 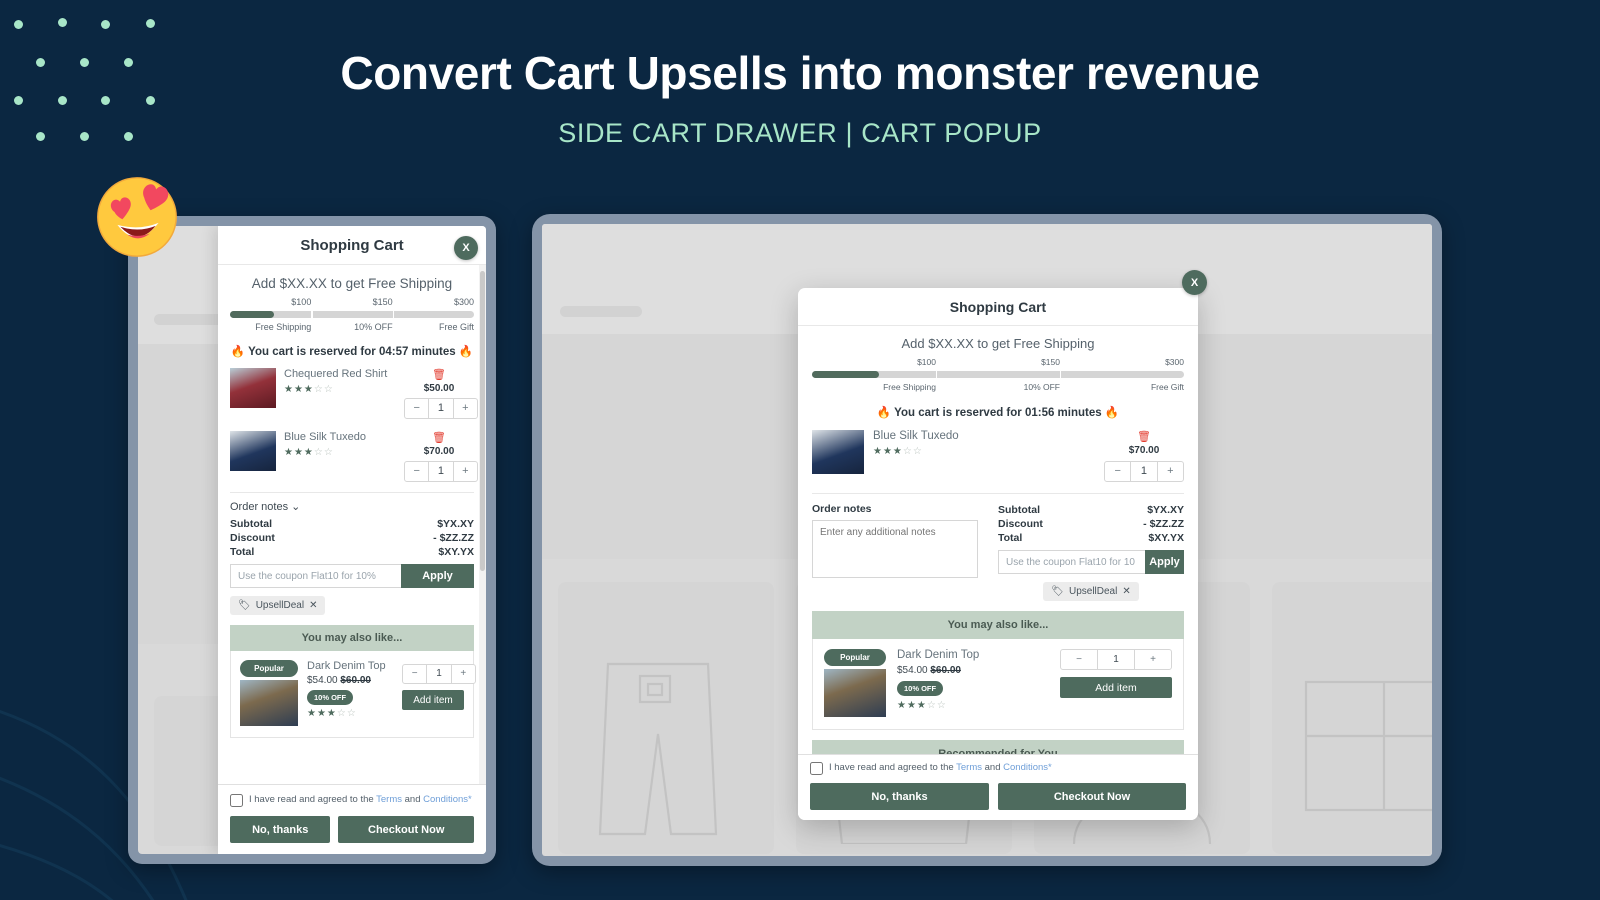 I want to click on ghost-shorts-icon, so click(x=658, y=749).